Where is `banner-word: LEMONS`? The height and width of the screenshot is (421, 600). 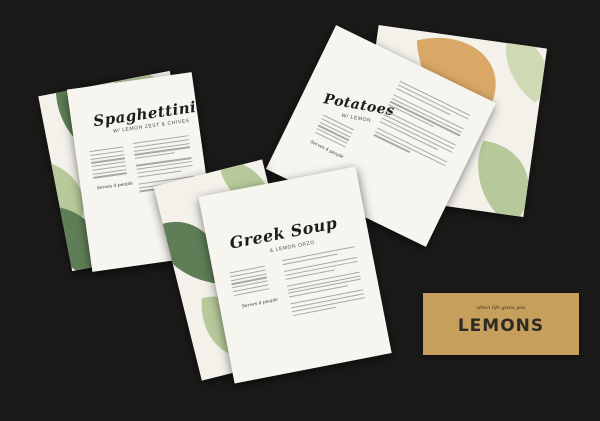 banner-word: LEMONS is located at coordinates (501, 326).